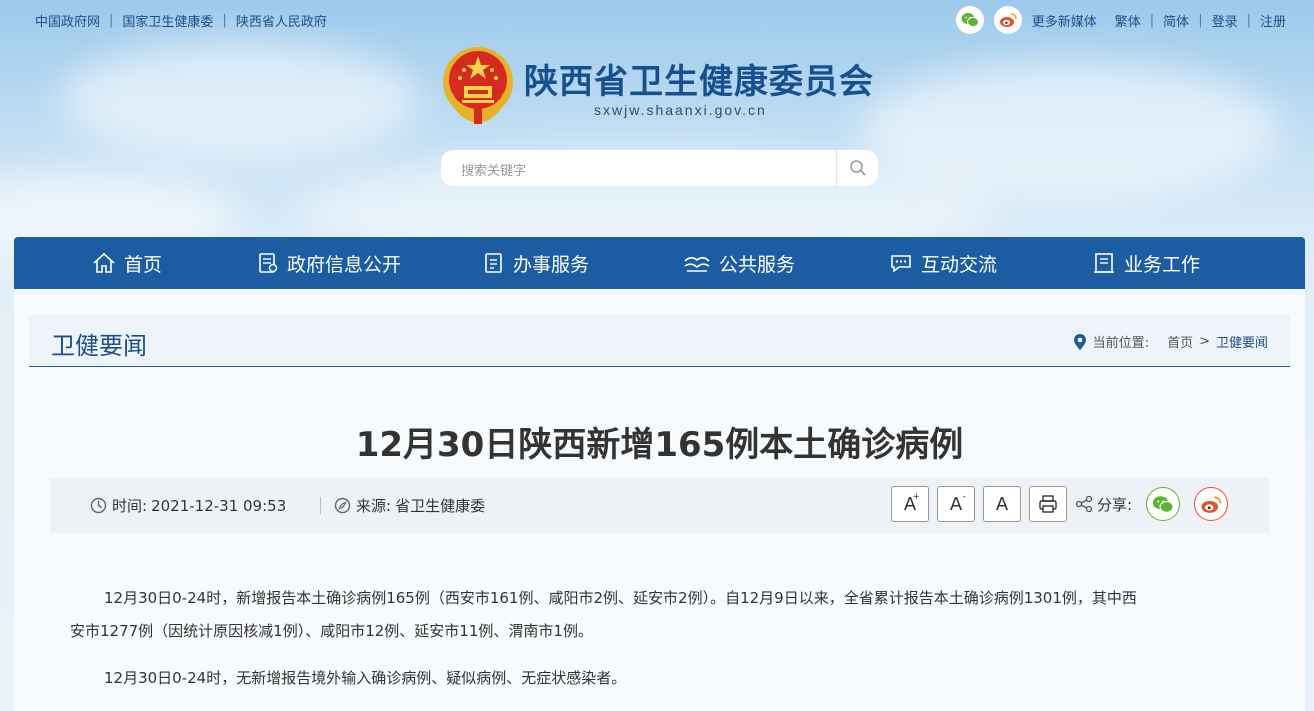  What do you see at coordinates (1225, 20) in the screenshot?
I see `login-link: 登录` at bounding box center [1225, 20].